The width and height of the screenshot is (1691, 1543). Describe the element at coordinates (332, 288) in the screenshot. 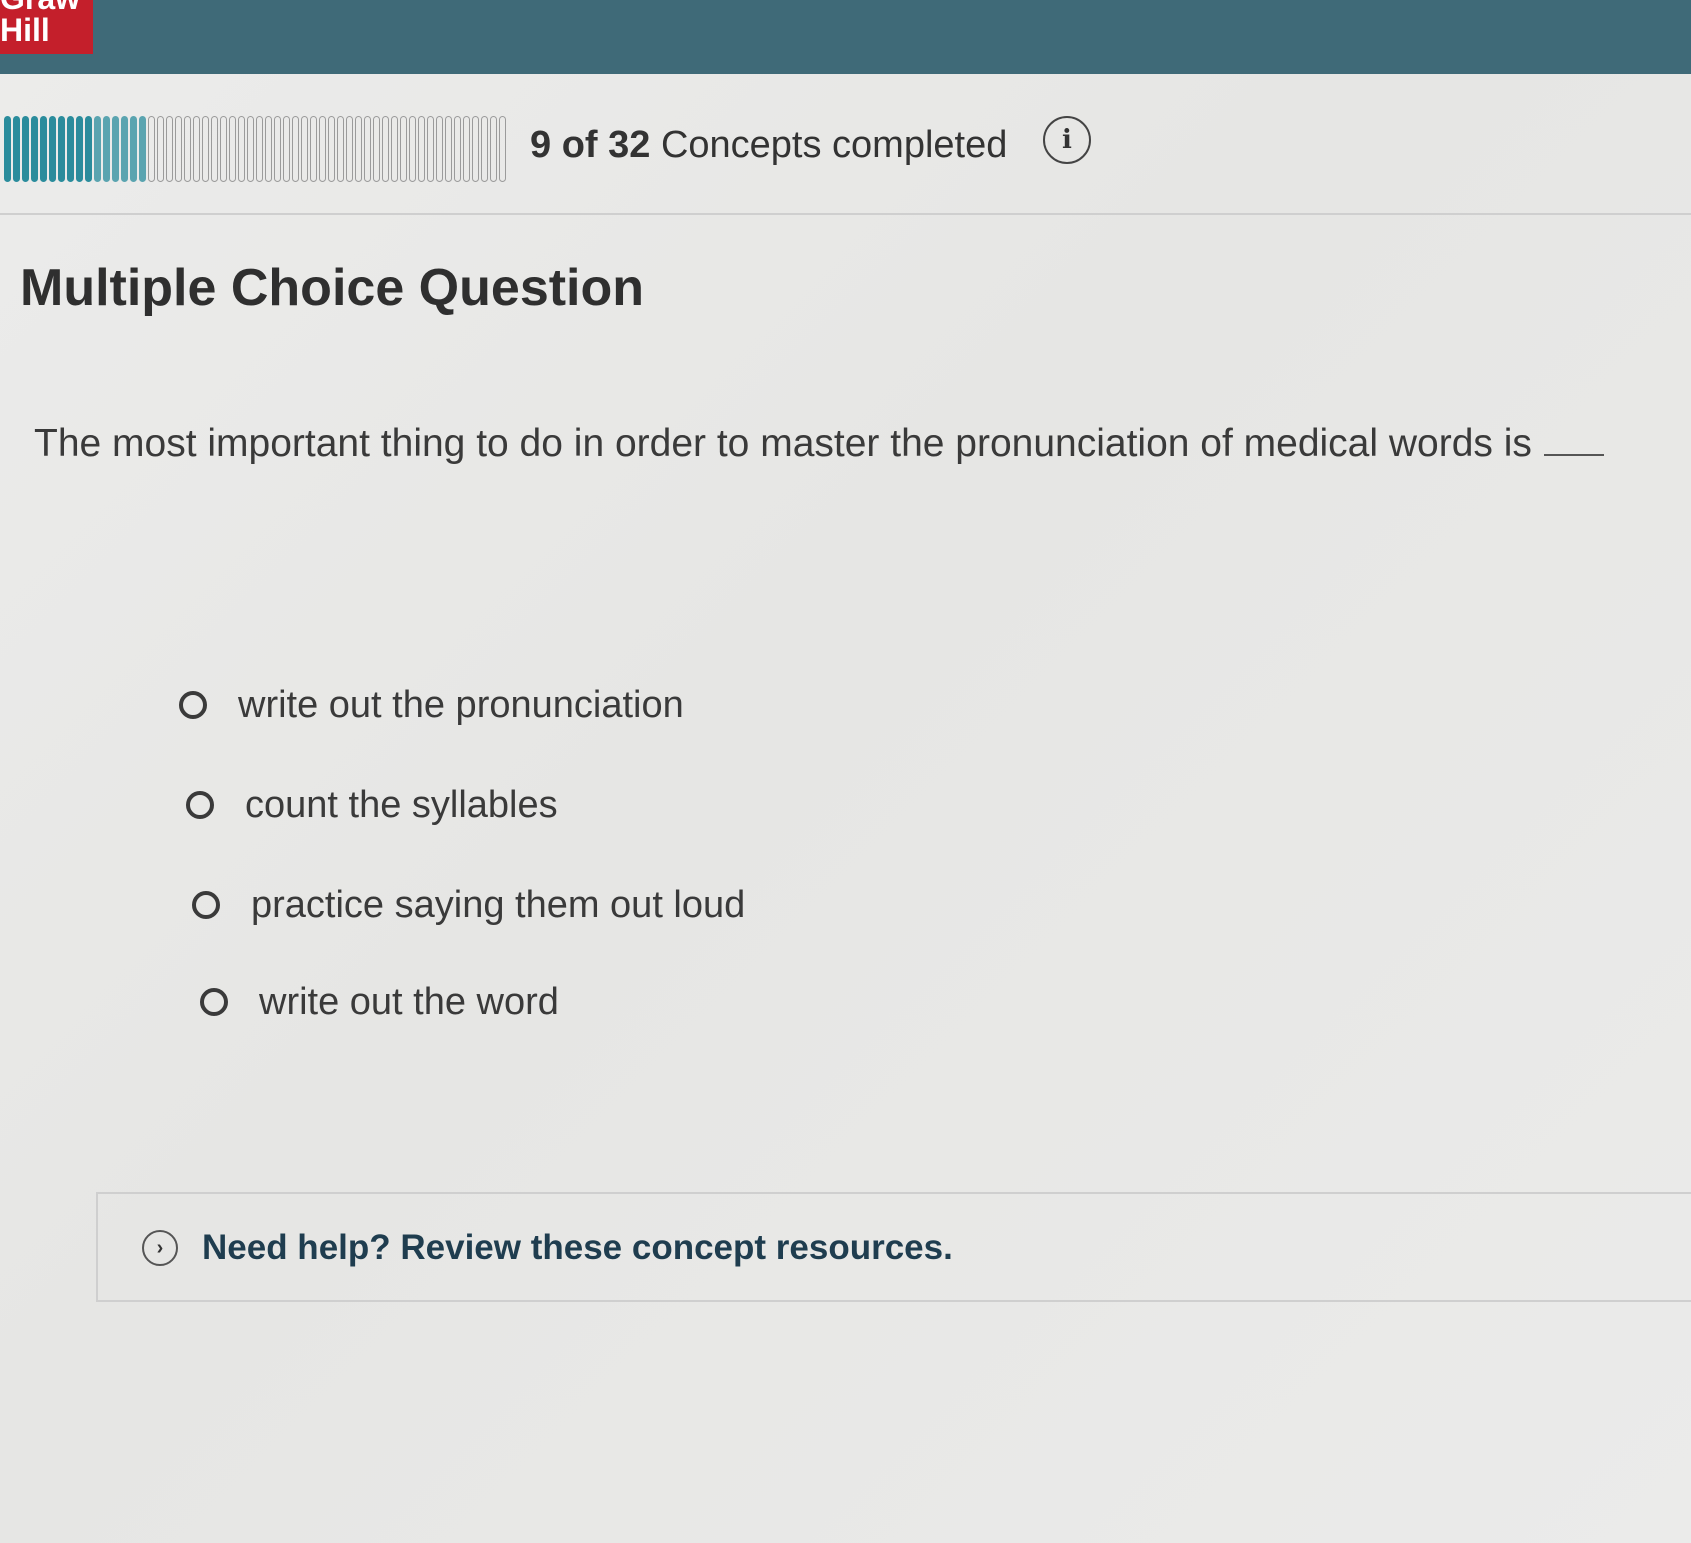

I see `question-type-heading: Multiple Choice Question` at that location.